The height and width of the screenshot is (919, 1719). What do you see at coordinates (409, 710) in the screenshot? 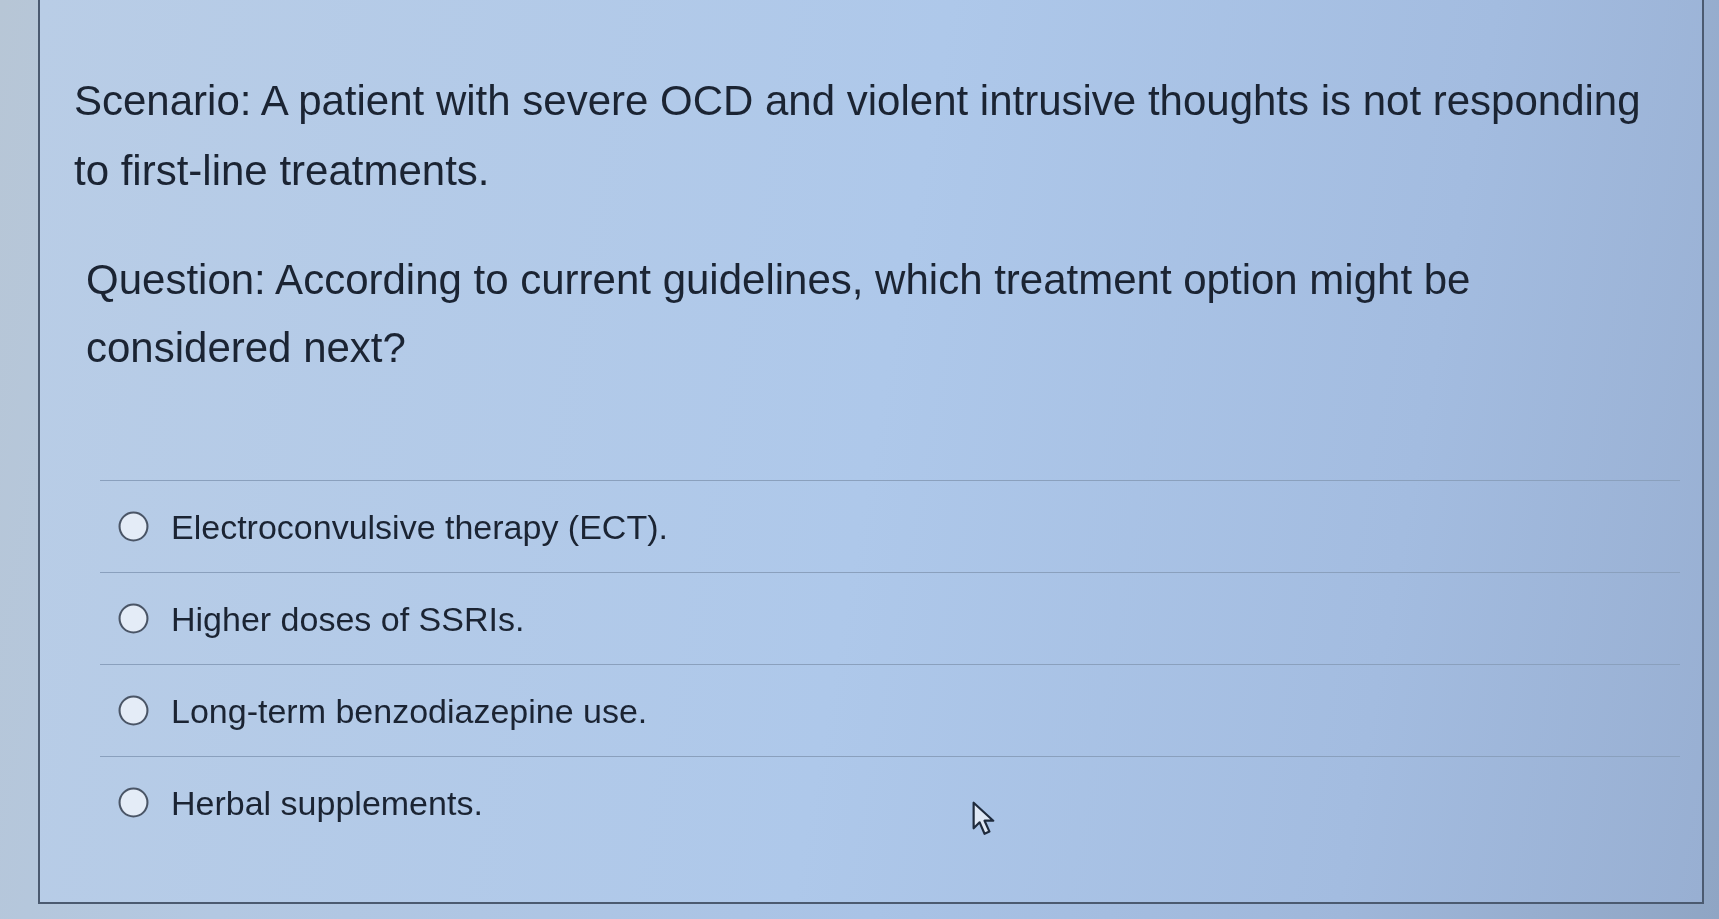
I see `option-label: Long-term benzodiazepine use.` at bounding box center [409, 710].